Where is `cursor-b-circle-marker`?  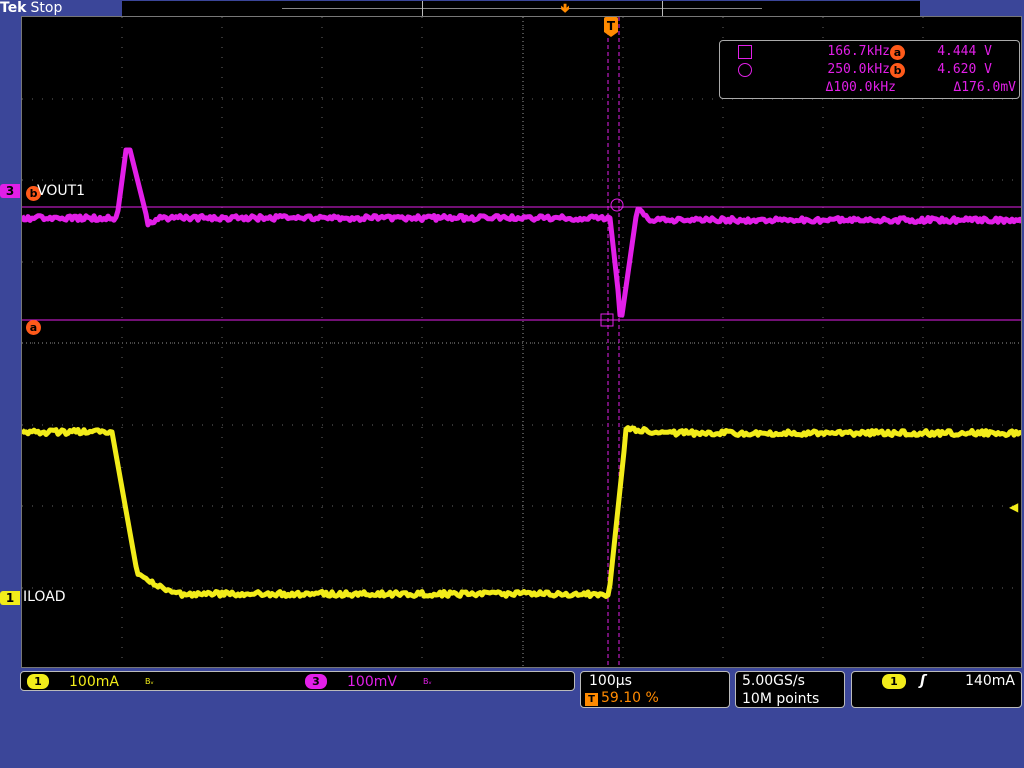
cursor-b-circle-marker is located at coordinates (617, 205).